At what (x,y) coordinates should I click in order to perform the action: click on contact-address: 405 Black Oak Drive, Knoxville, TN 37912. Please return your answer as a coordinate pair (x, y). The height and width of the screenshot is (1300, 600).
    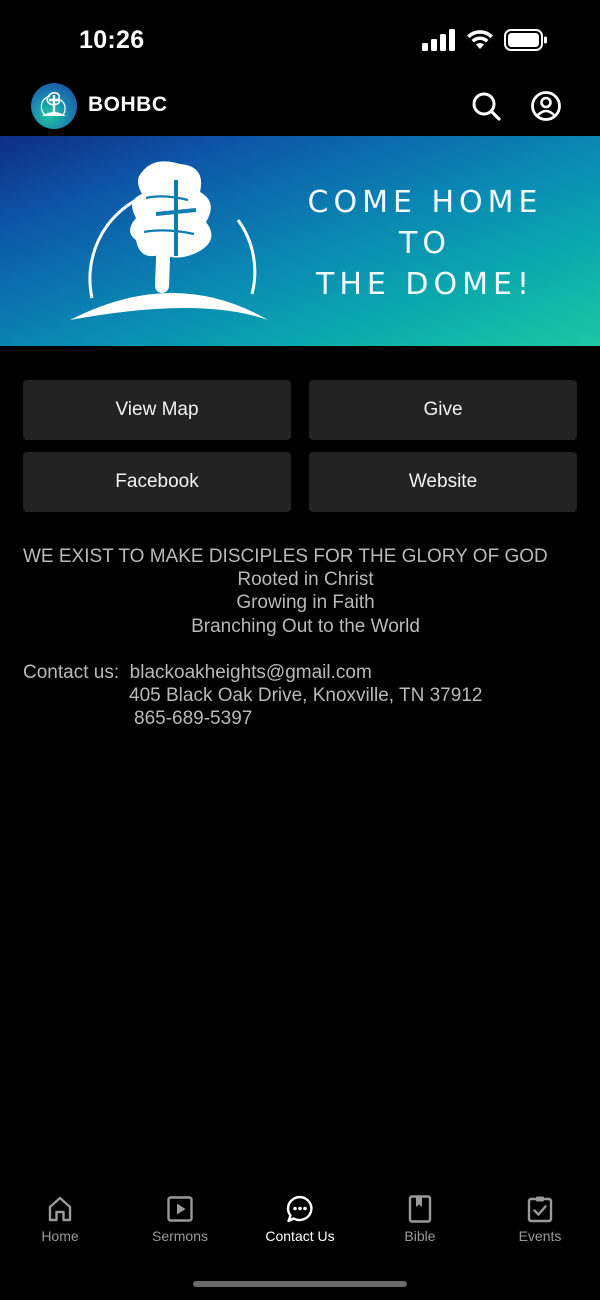
    Looking at the image, I should click on (306, 696).